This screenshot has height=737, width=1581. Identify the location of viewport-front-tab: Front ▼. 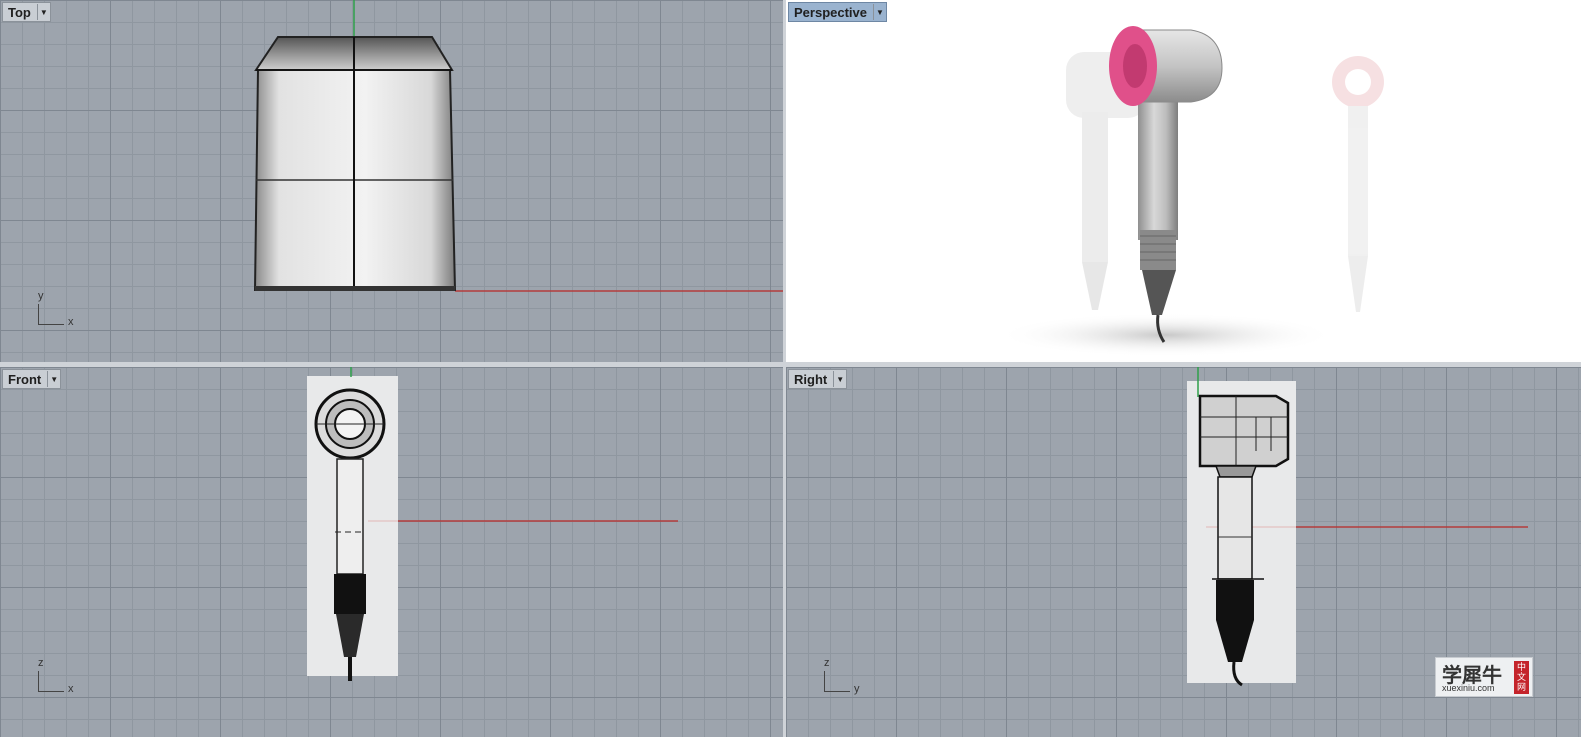
(32, 379).